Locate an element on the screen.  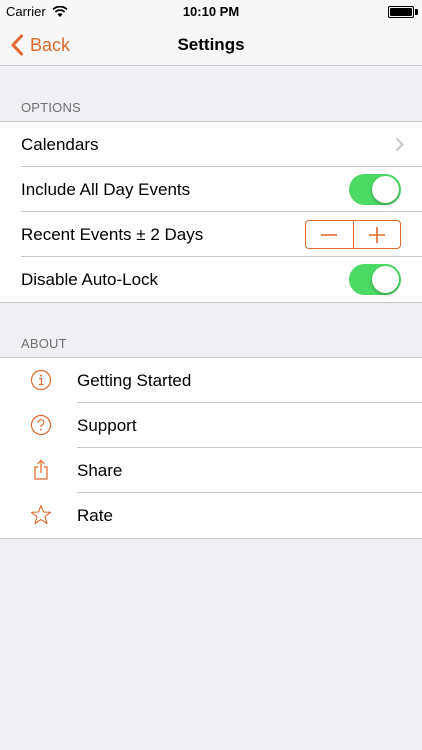
decrement-button is located at coordinates (329, 234).